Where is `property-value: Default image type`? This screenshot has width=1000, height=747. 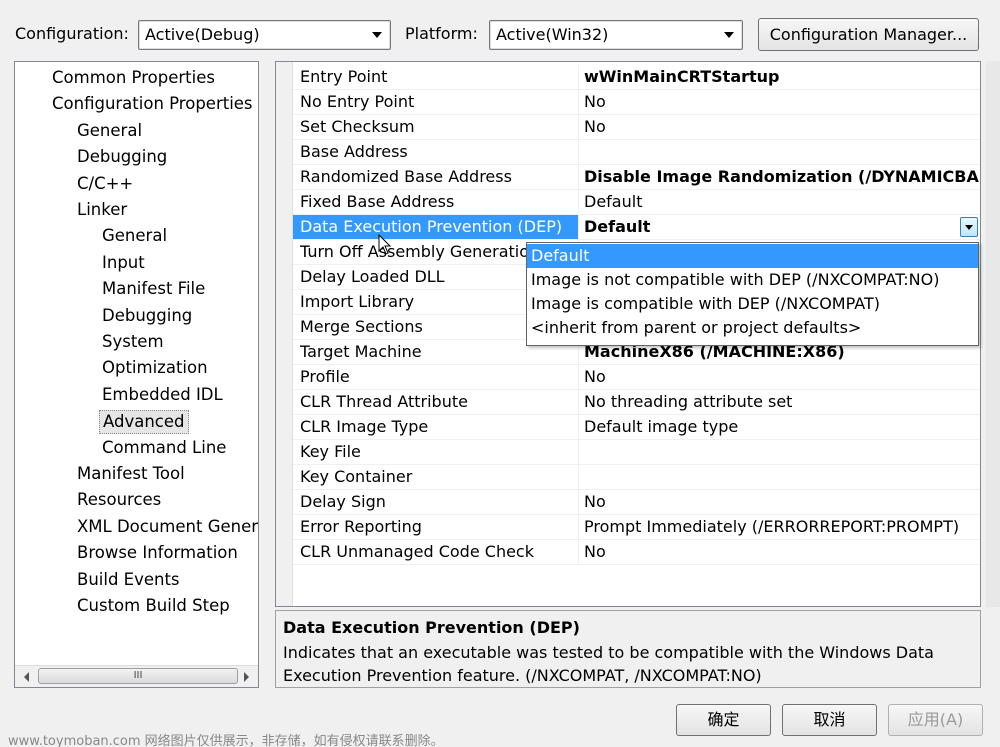
property-value: Default image type is located at coordinates (780, 427).